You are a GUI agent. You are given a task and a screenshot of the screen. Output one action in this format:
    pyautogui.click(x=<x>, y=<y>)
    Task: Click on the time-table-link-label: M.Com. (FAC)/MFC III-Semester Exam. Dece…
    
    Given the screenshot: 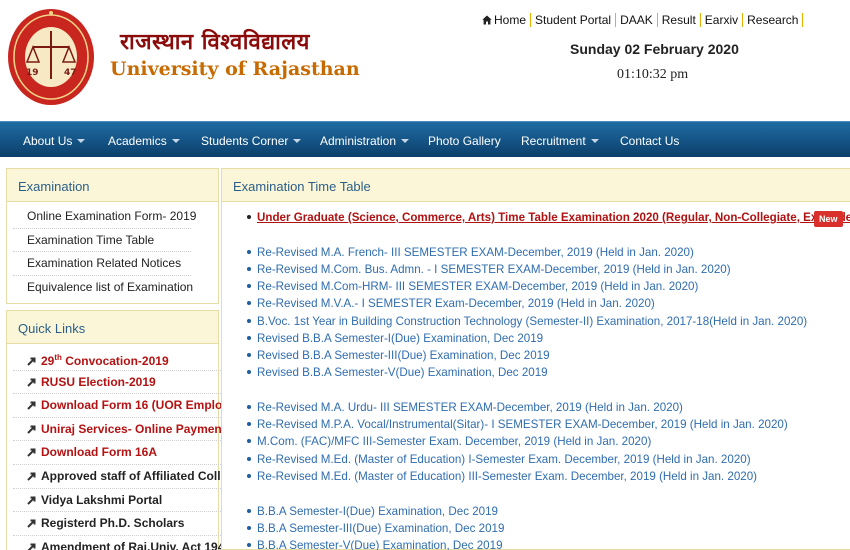 What is the action you would take?
    pyautogui.click(x=454, y=441)
    